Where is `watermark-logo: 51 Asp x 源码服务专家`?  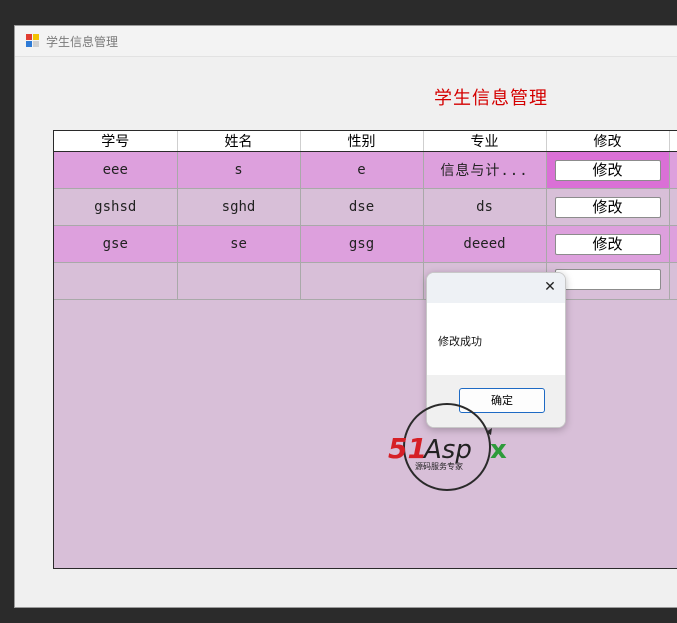
watermark-logo: 51 Asp x 源码服务专家 is located at coordinates (447, 447).